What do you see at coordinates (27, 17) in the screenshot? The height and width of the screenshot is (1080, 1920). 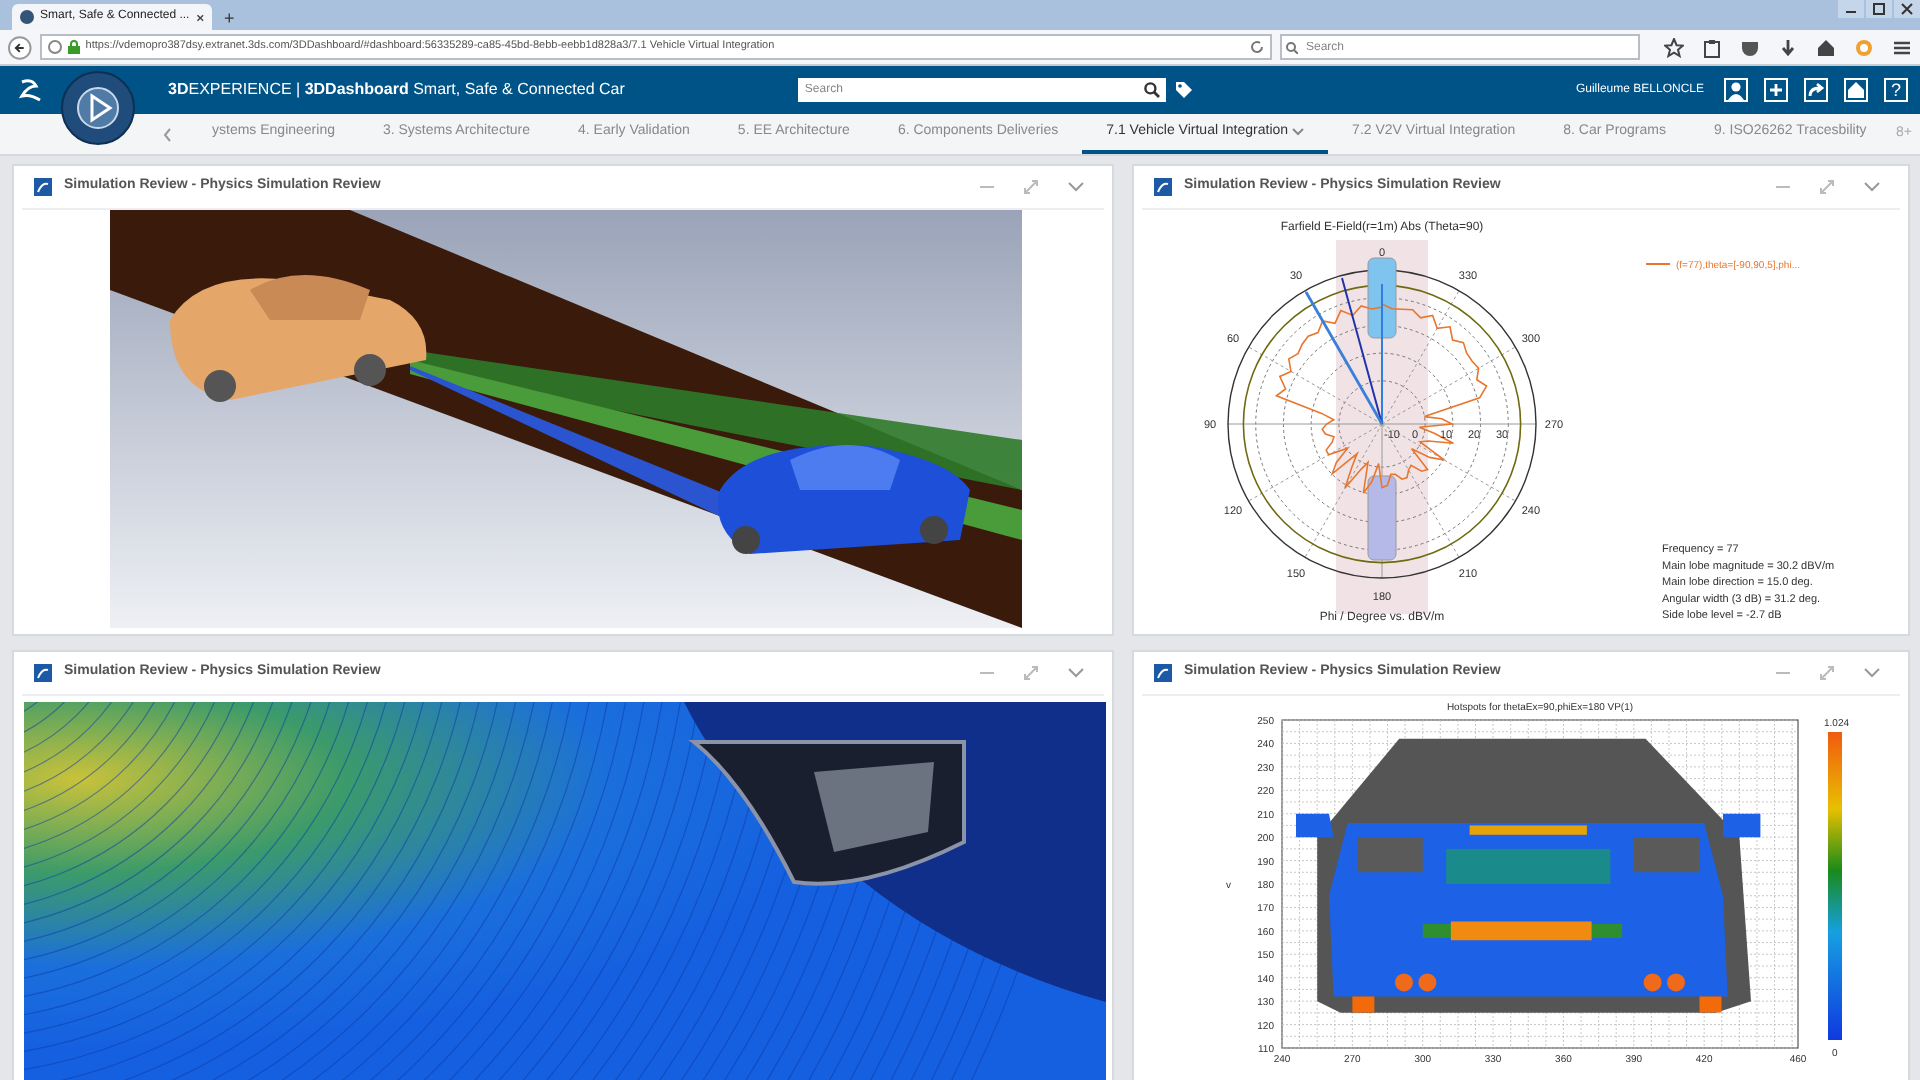 I see `site-icon` at bounding box center [27, 17].